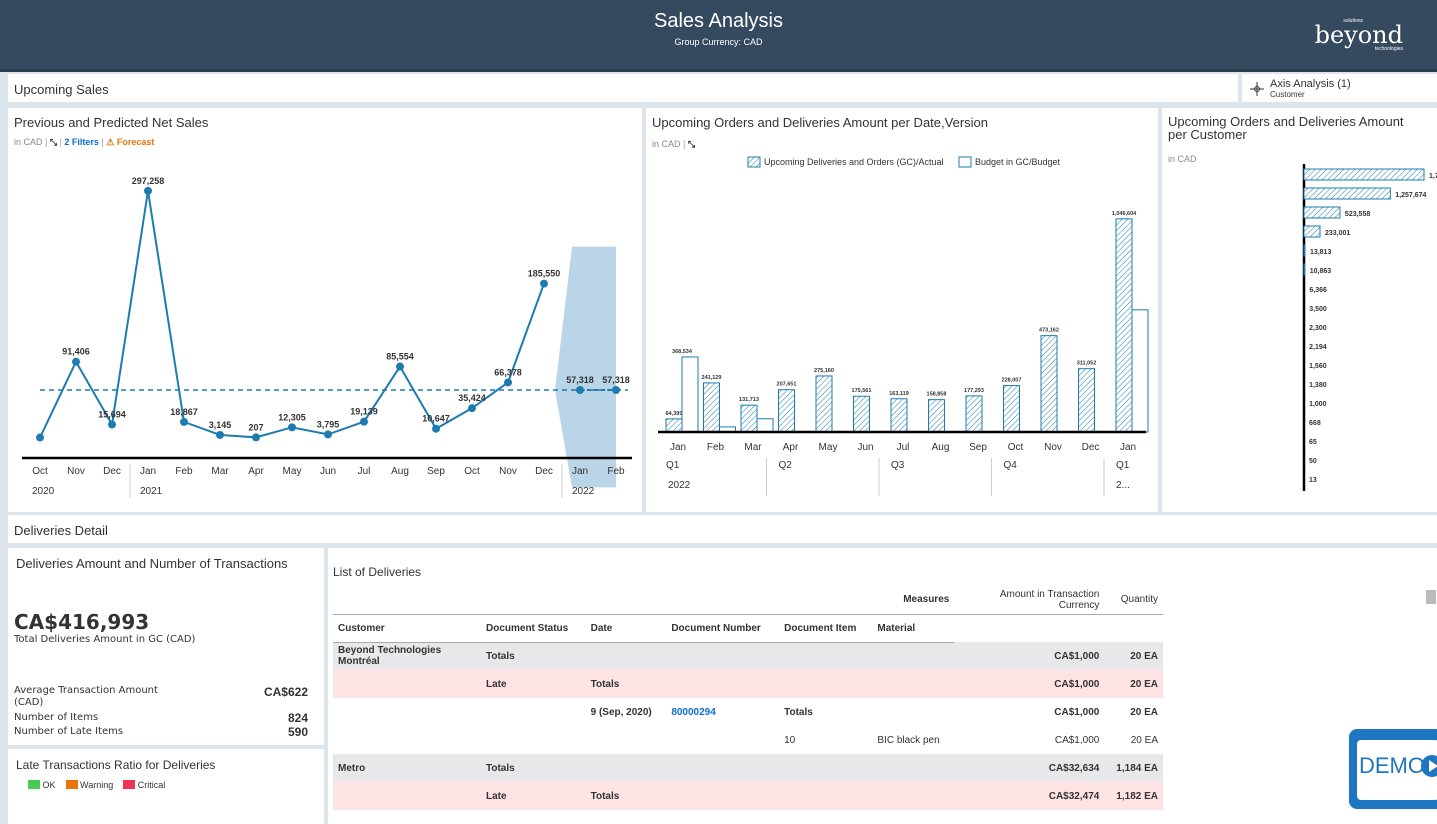 The image size is (1437, 824). What do you see at coordinates (1133, 600) in the screenshot?
I see `qty-header: Quantity` at bounding box center [1133, 600].